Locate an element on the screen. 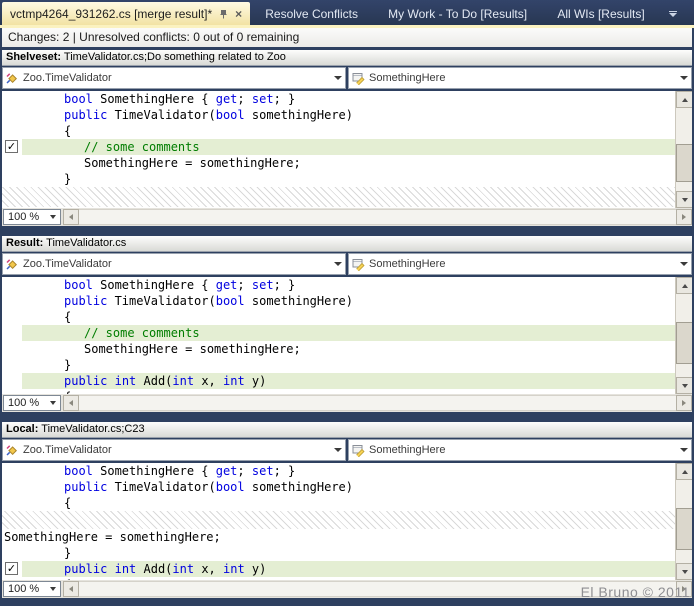 The image size is (694, 606). code-token: { is located at coordinates (67, 392).